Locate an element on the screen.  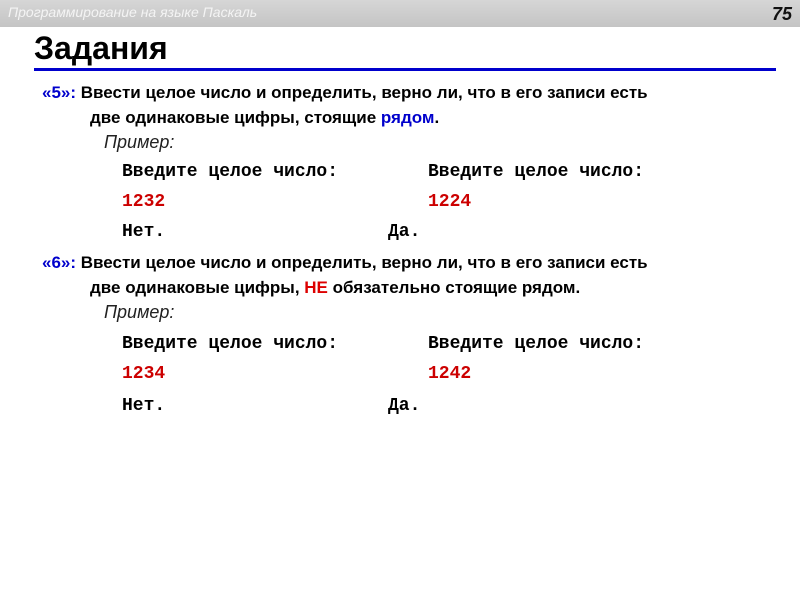
course-title: Программирование на языке Паскаль is located at coordinates (133, 12).